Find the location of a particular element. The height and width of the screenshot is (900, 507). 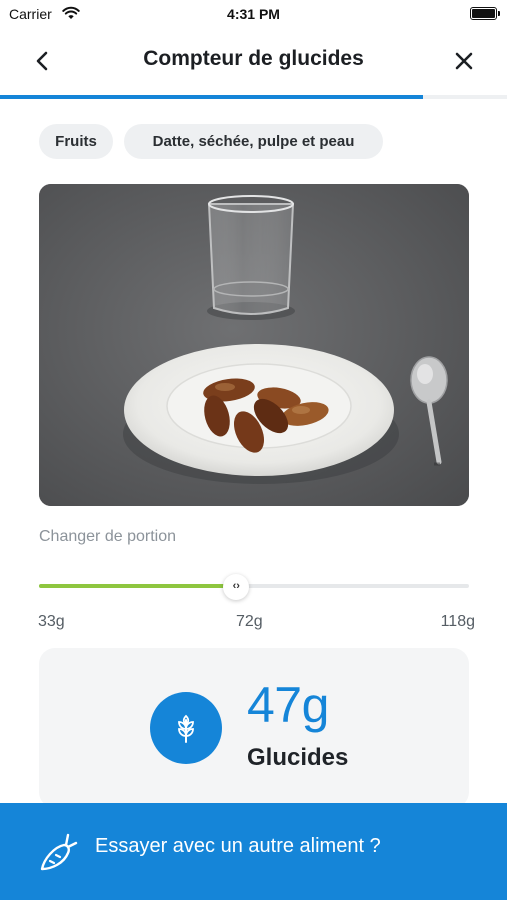

status-time: 4:31 PM is located at coordinates (253, 14).